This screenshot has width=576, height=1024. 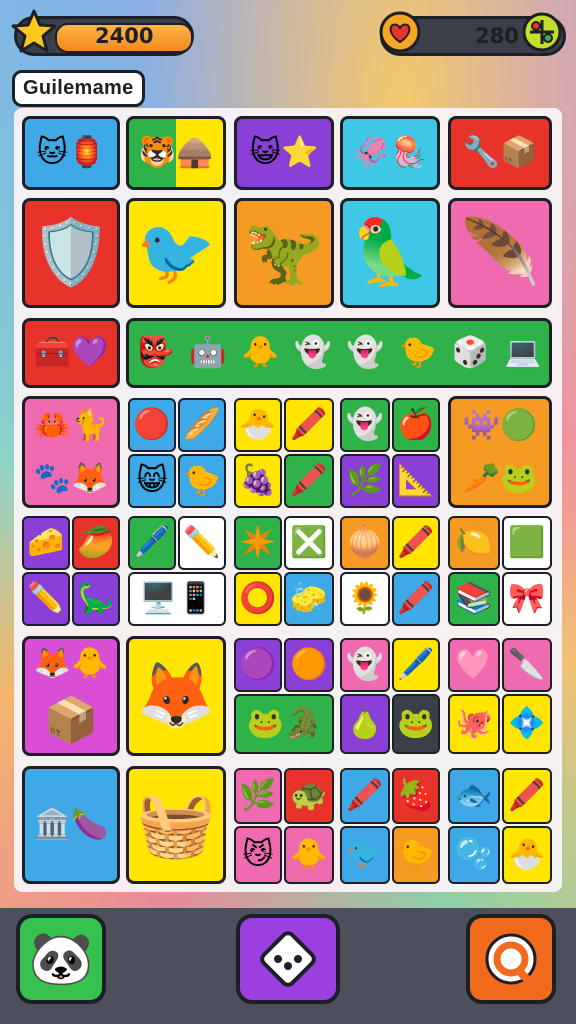 What do you see at coordinates (152, 425) in the screenshot?
I see `cell-red-blob: 🔴` at bounding box center [152, 425].